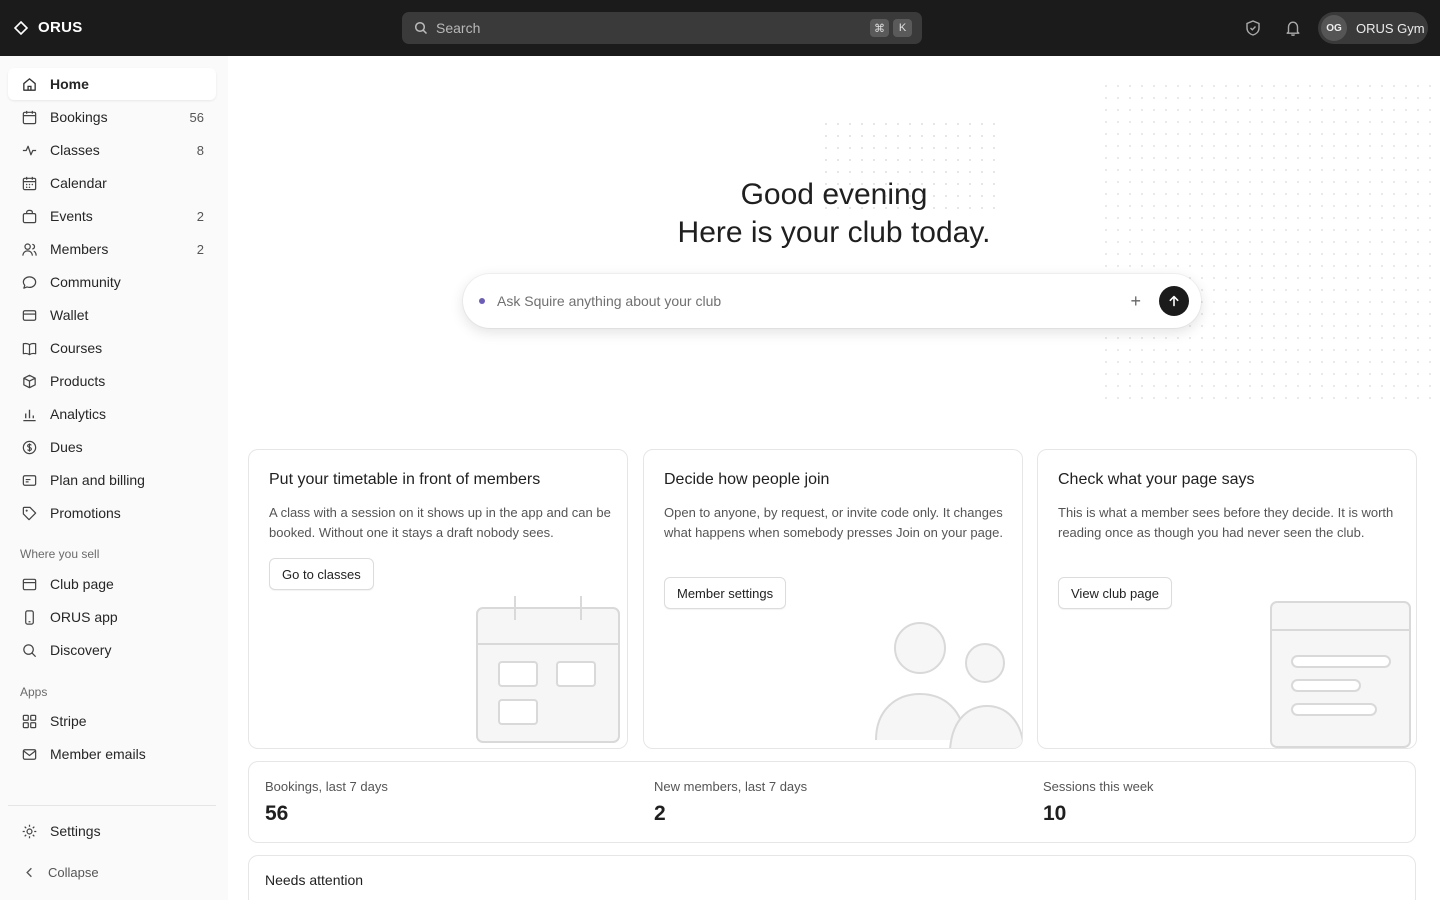 The height and width of the screenshot is (900, 1440). I want to click on account-menu: OG ORUS Gym, so click(1373, 28).